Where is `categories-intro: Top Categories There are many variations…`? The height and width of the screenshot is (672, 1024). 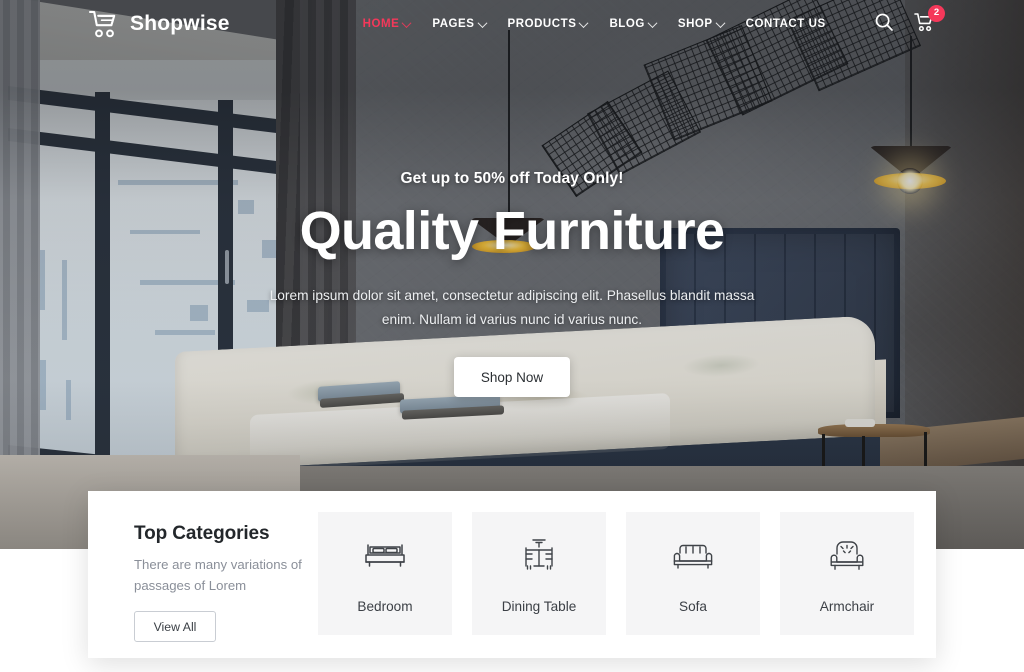 categories-intro: Top Categories There are many variations… is located at coordinates (210, 578).